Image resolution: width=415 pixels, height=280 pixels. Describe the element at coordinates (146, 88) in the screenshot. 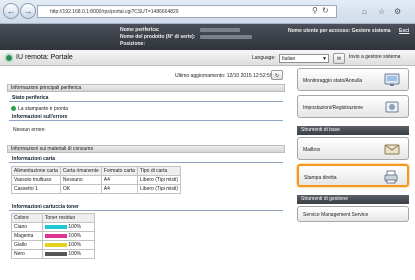

I see `main-info-section: Informazioni principali periferica` at that location.